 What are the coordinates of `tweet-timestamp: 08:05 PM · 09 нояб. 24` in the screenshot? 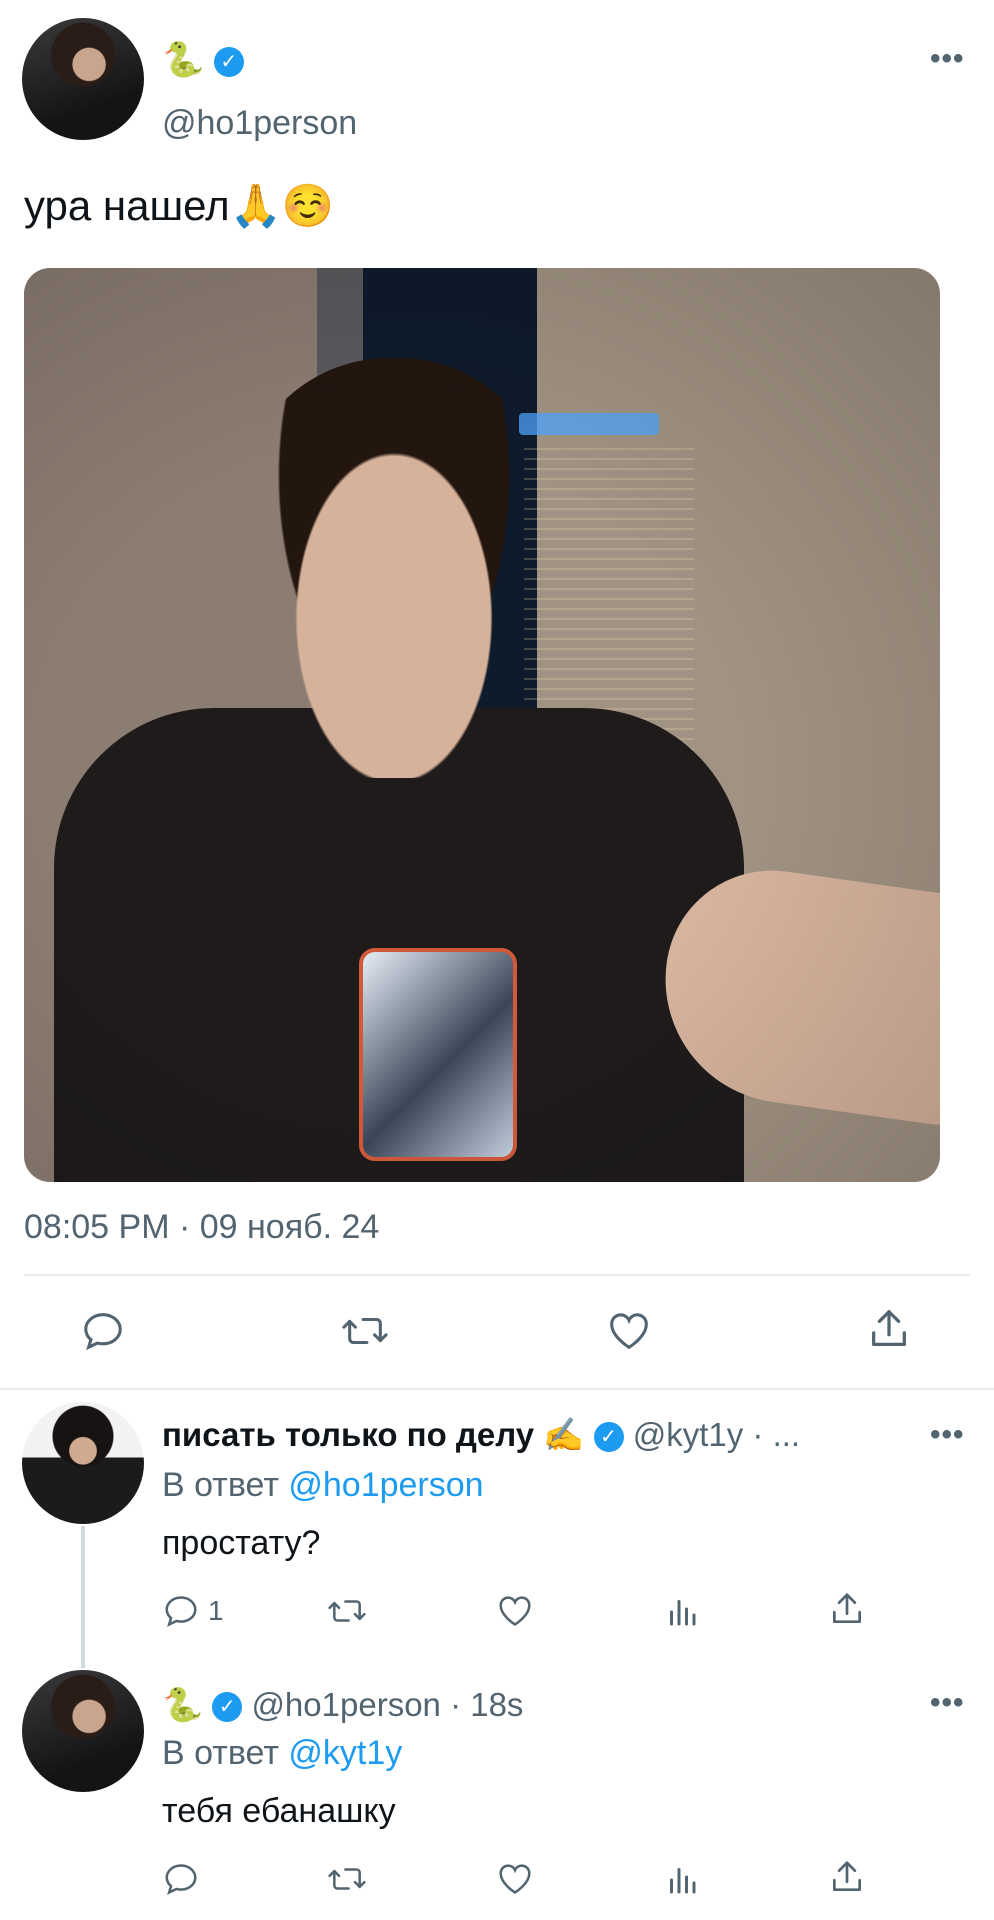 It's located at (201, 1227).